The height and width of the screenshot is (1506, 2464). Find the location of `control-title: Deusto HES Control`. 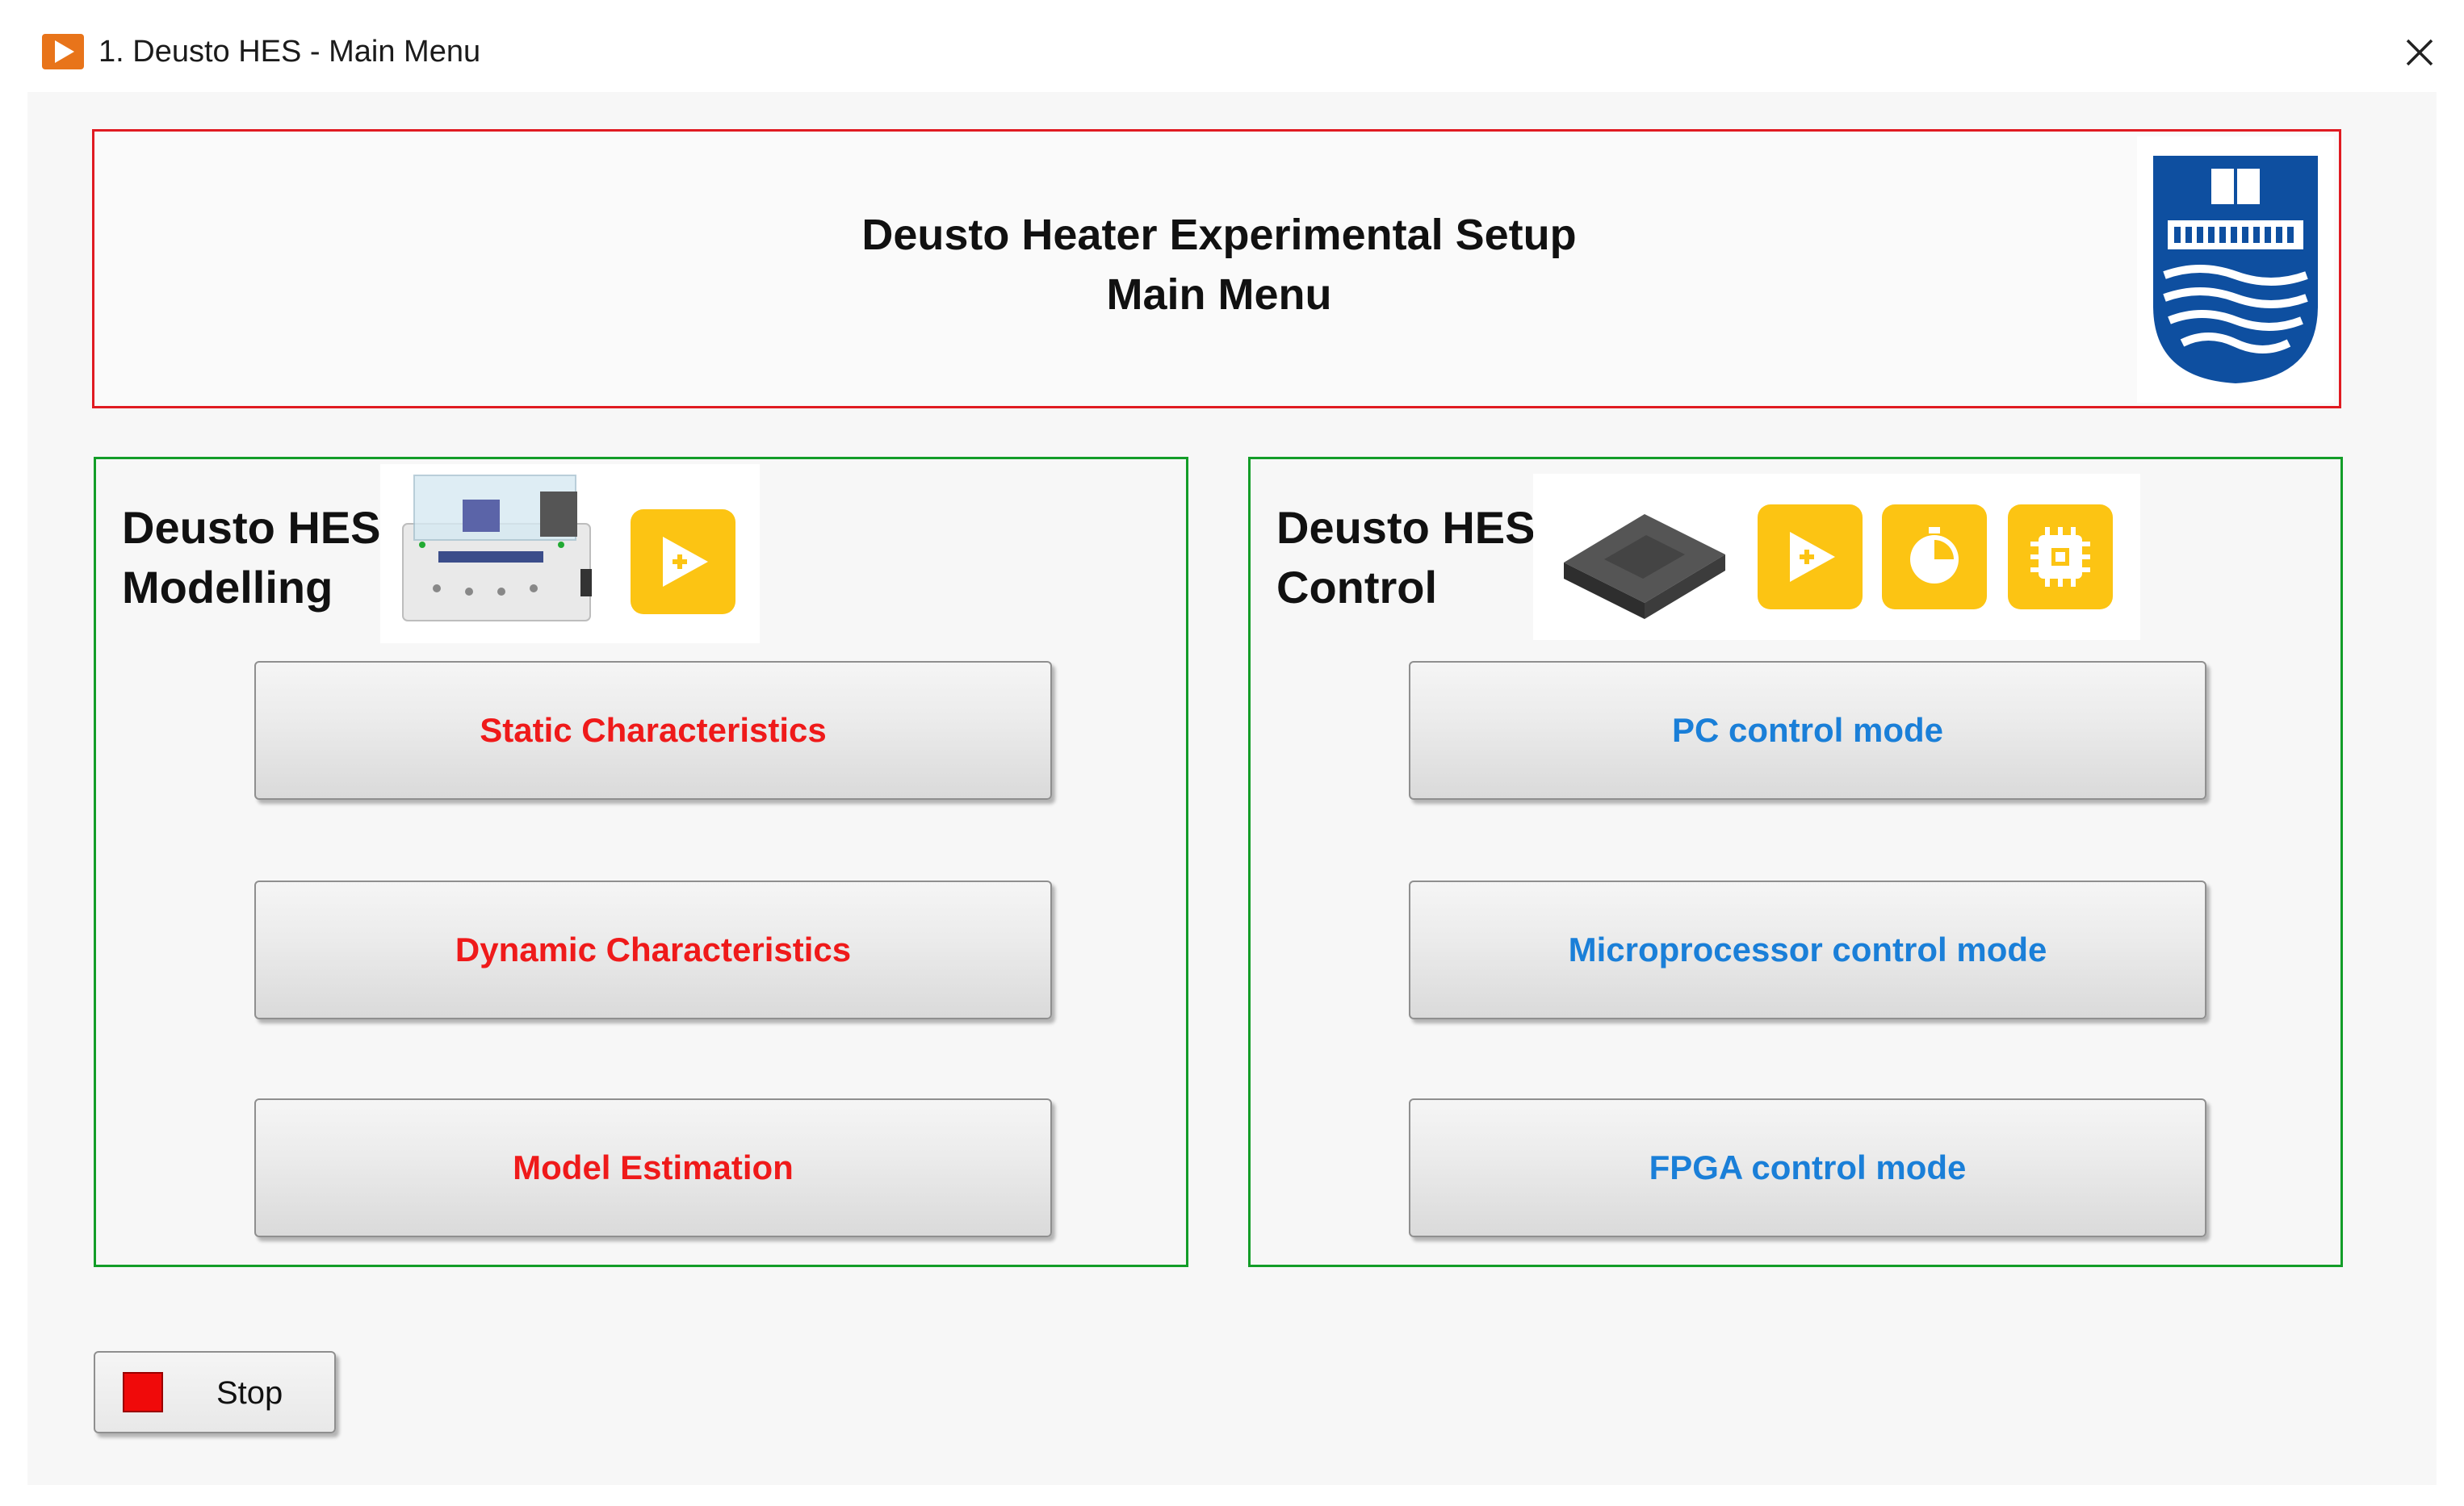

control-title: Deusto HES Control is located at coordinates (1406, 557).